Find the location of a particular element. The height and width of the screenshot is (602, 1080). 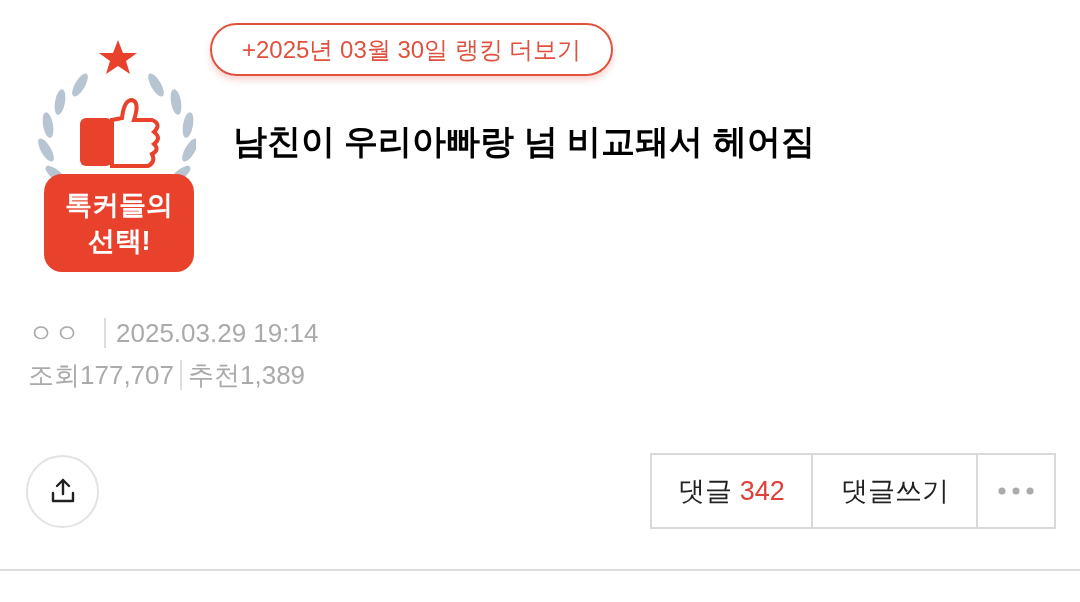

share-button is located at coordinates (62, 491).